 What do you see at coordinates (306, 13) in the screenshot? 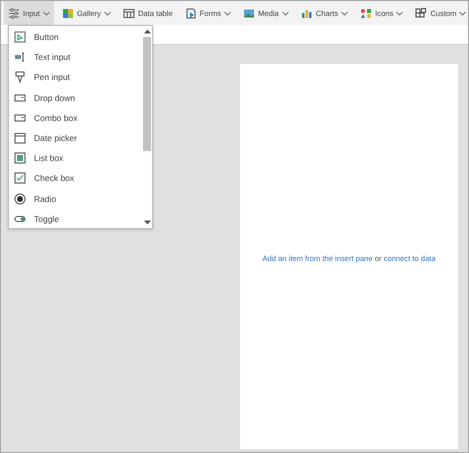
I see `charts-icon` at bounding box center [306, 13].